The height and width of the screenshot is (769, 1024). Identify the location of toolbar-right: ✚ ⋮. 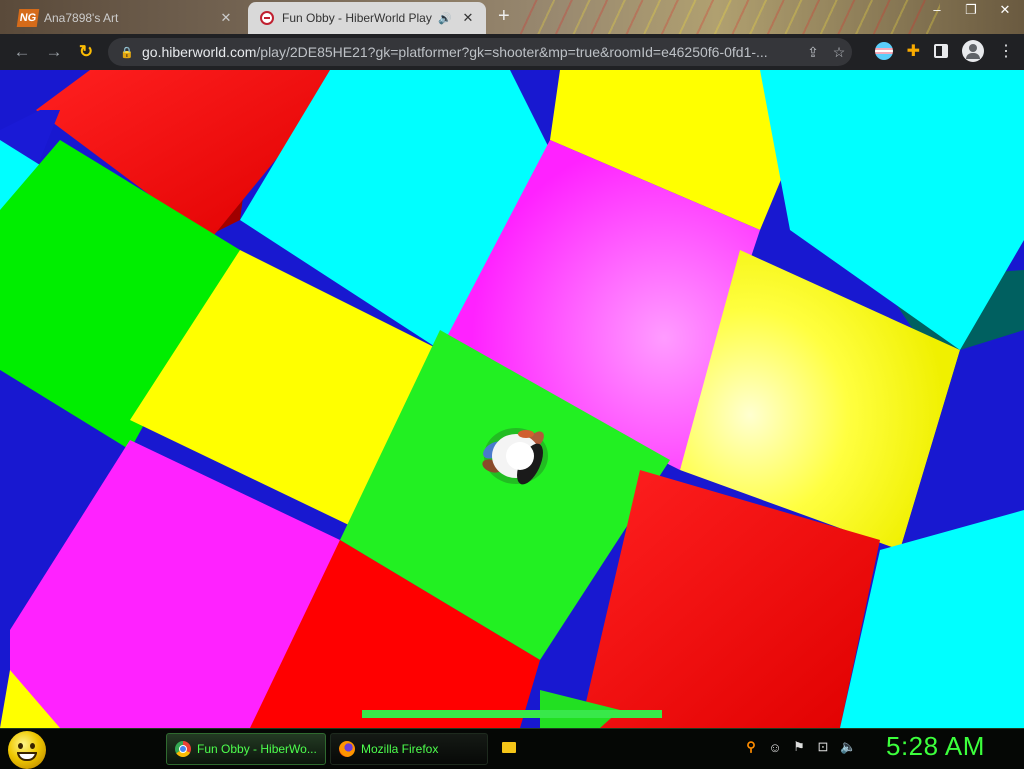
(944, 51).